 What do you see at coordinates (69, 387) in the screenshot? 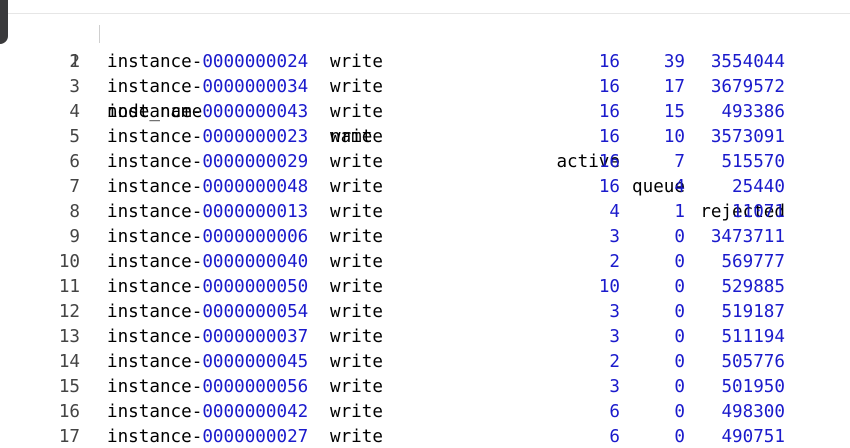
I see `line-number: 15` at bounding box center [69, 387].